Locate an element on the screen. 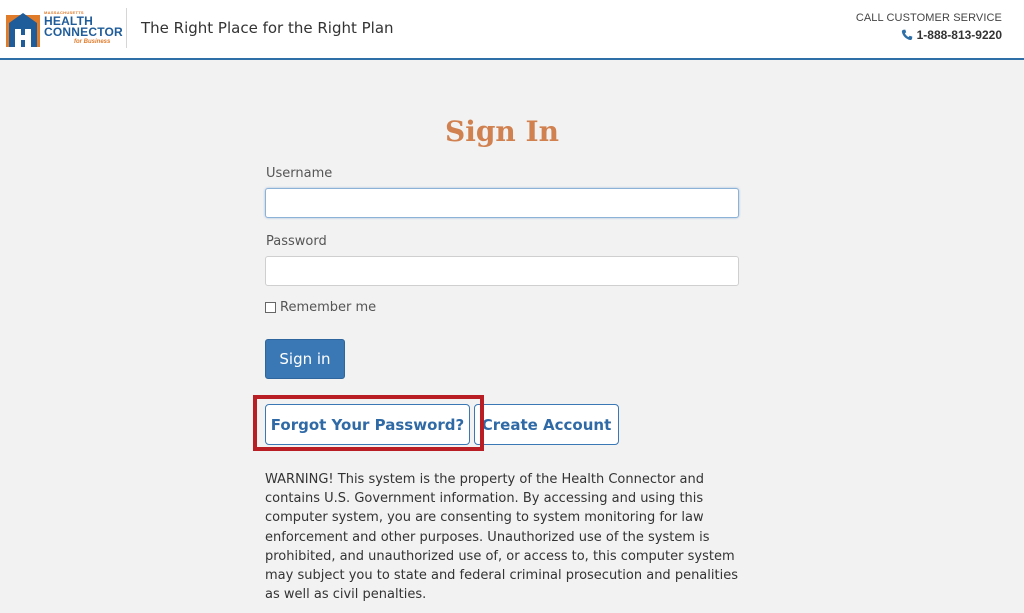 The height and width of the screenshot is (613, 1024). create-account-button: Create Account is located at coordinates (546, 424).